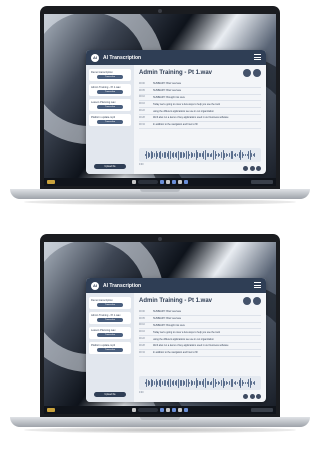  Describe the element at coordinates (160, 11) in the screenshot. I see `webcam` at that location.